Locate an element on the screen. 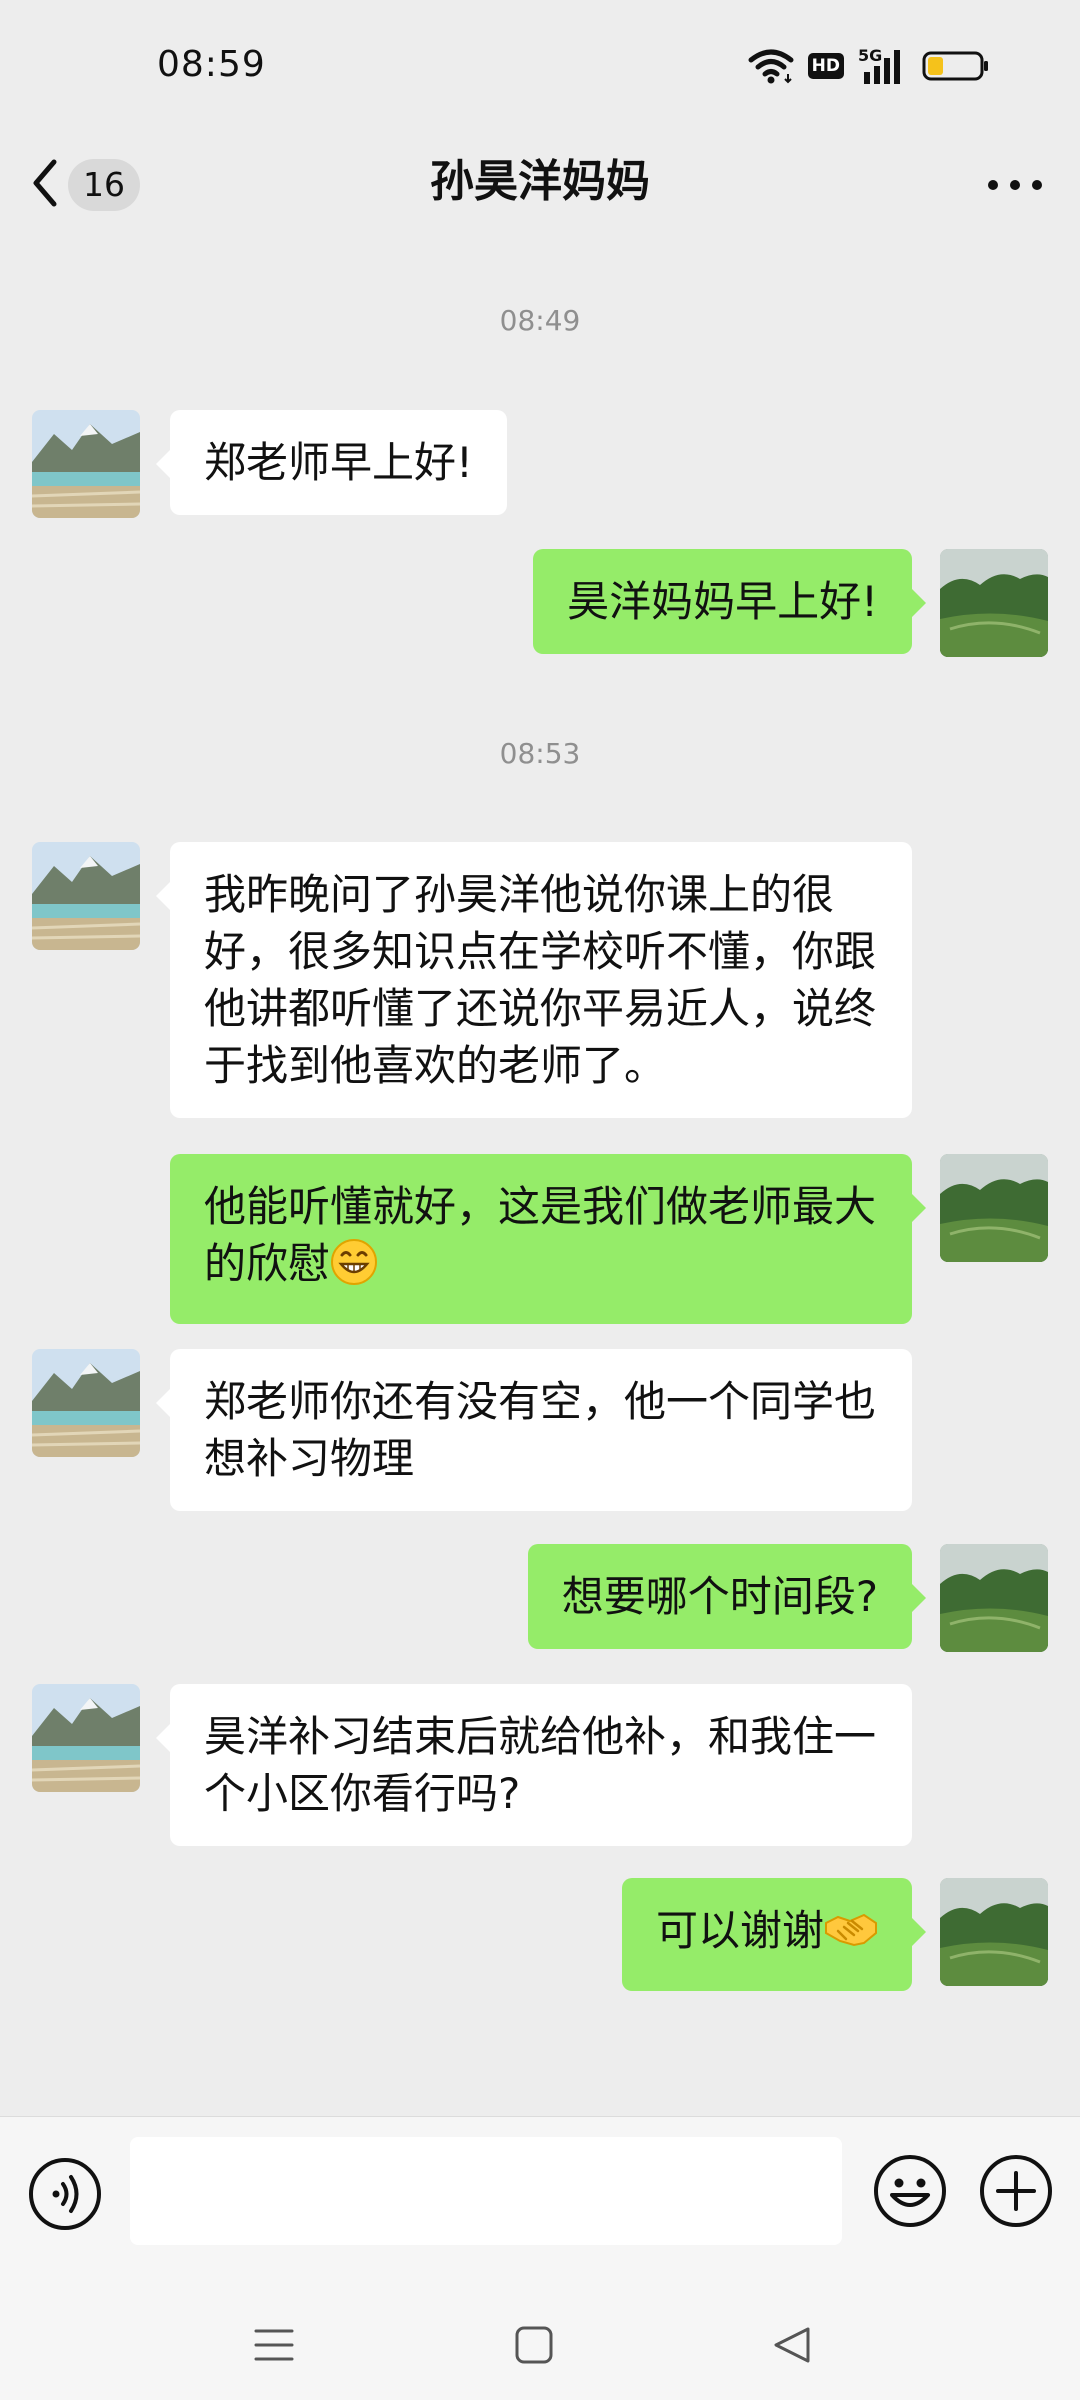 The width and height of the screenshot is (1080, 2400). status-bar: 08:59 HD 5G is located at coordinates (540, 67).